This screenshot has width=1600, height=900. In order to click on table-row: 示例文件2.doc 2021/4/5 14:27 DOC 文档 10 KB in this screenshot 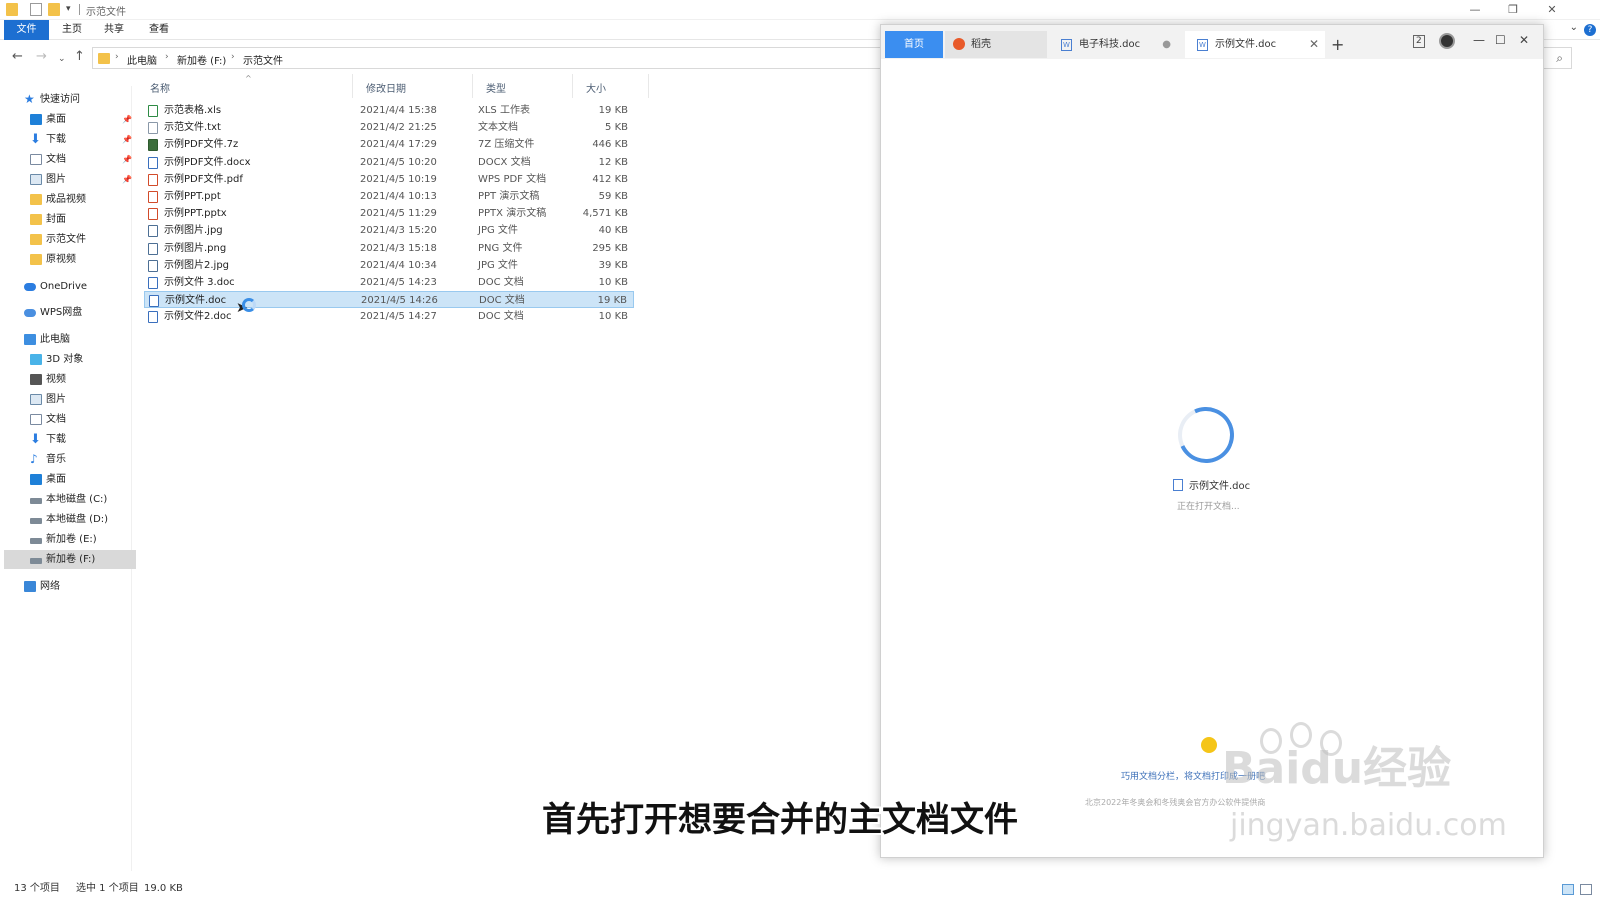, I will do `click(389, 316)`.